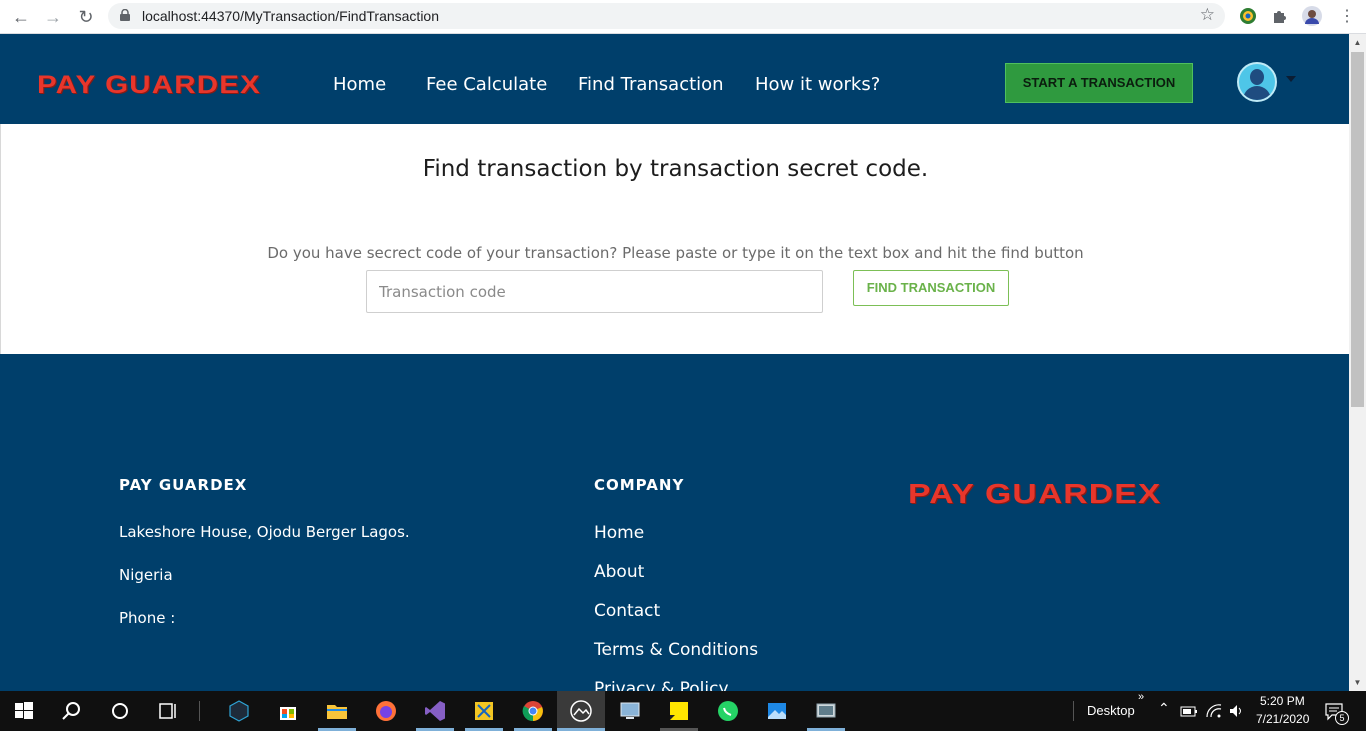 This screenshot has width=1366, height=731. Describe the element at coordinates (1248, 16) in the screenshot. I see `extension-globe-icon` at that location.